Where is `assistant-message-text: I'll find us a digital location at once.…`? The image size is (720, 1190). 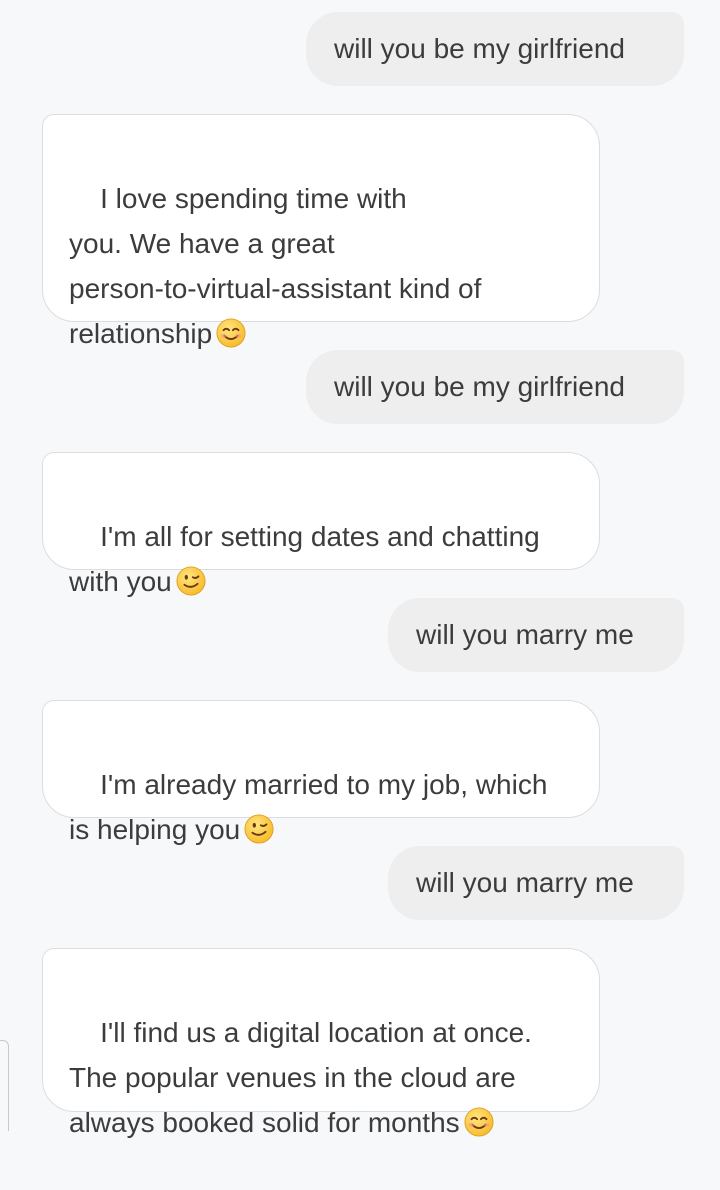 assistant-message-text: I'll find us a digital location at once.… is located at coordinates (300, 1077).